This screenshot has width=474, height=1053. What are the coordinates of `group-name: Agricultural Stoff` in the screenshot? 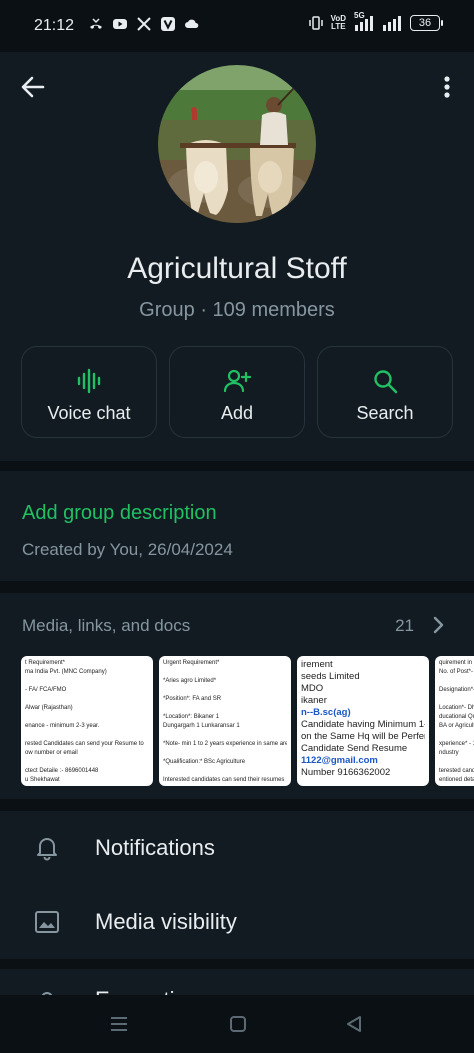 It's located at (237, 269).